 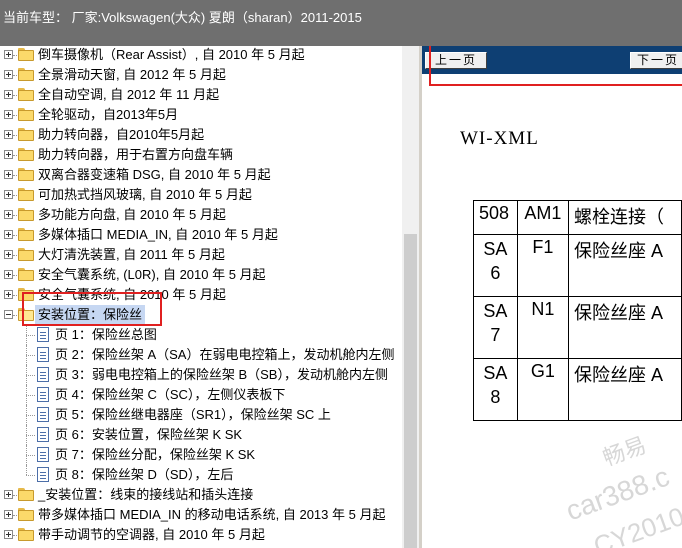 What do you see at coordinates (145, 194) in the screenshot?
I see `tree-item-label: 可加热式挡风玻璃, 自 2010 年 5 月起` at bounding box center [145, 194].